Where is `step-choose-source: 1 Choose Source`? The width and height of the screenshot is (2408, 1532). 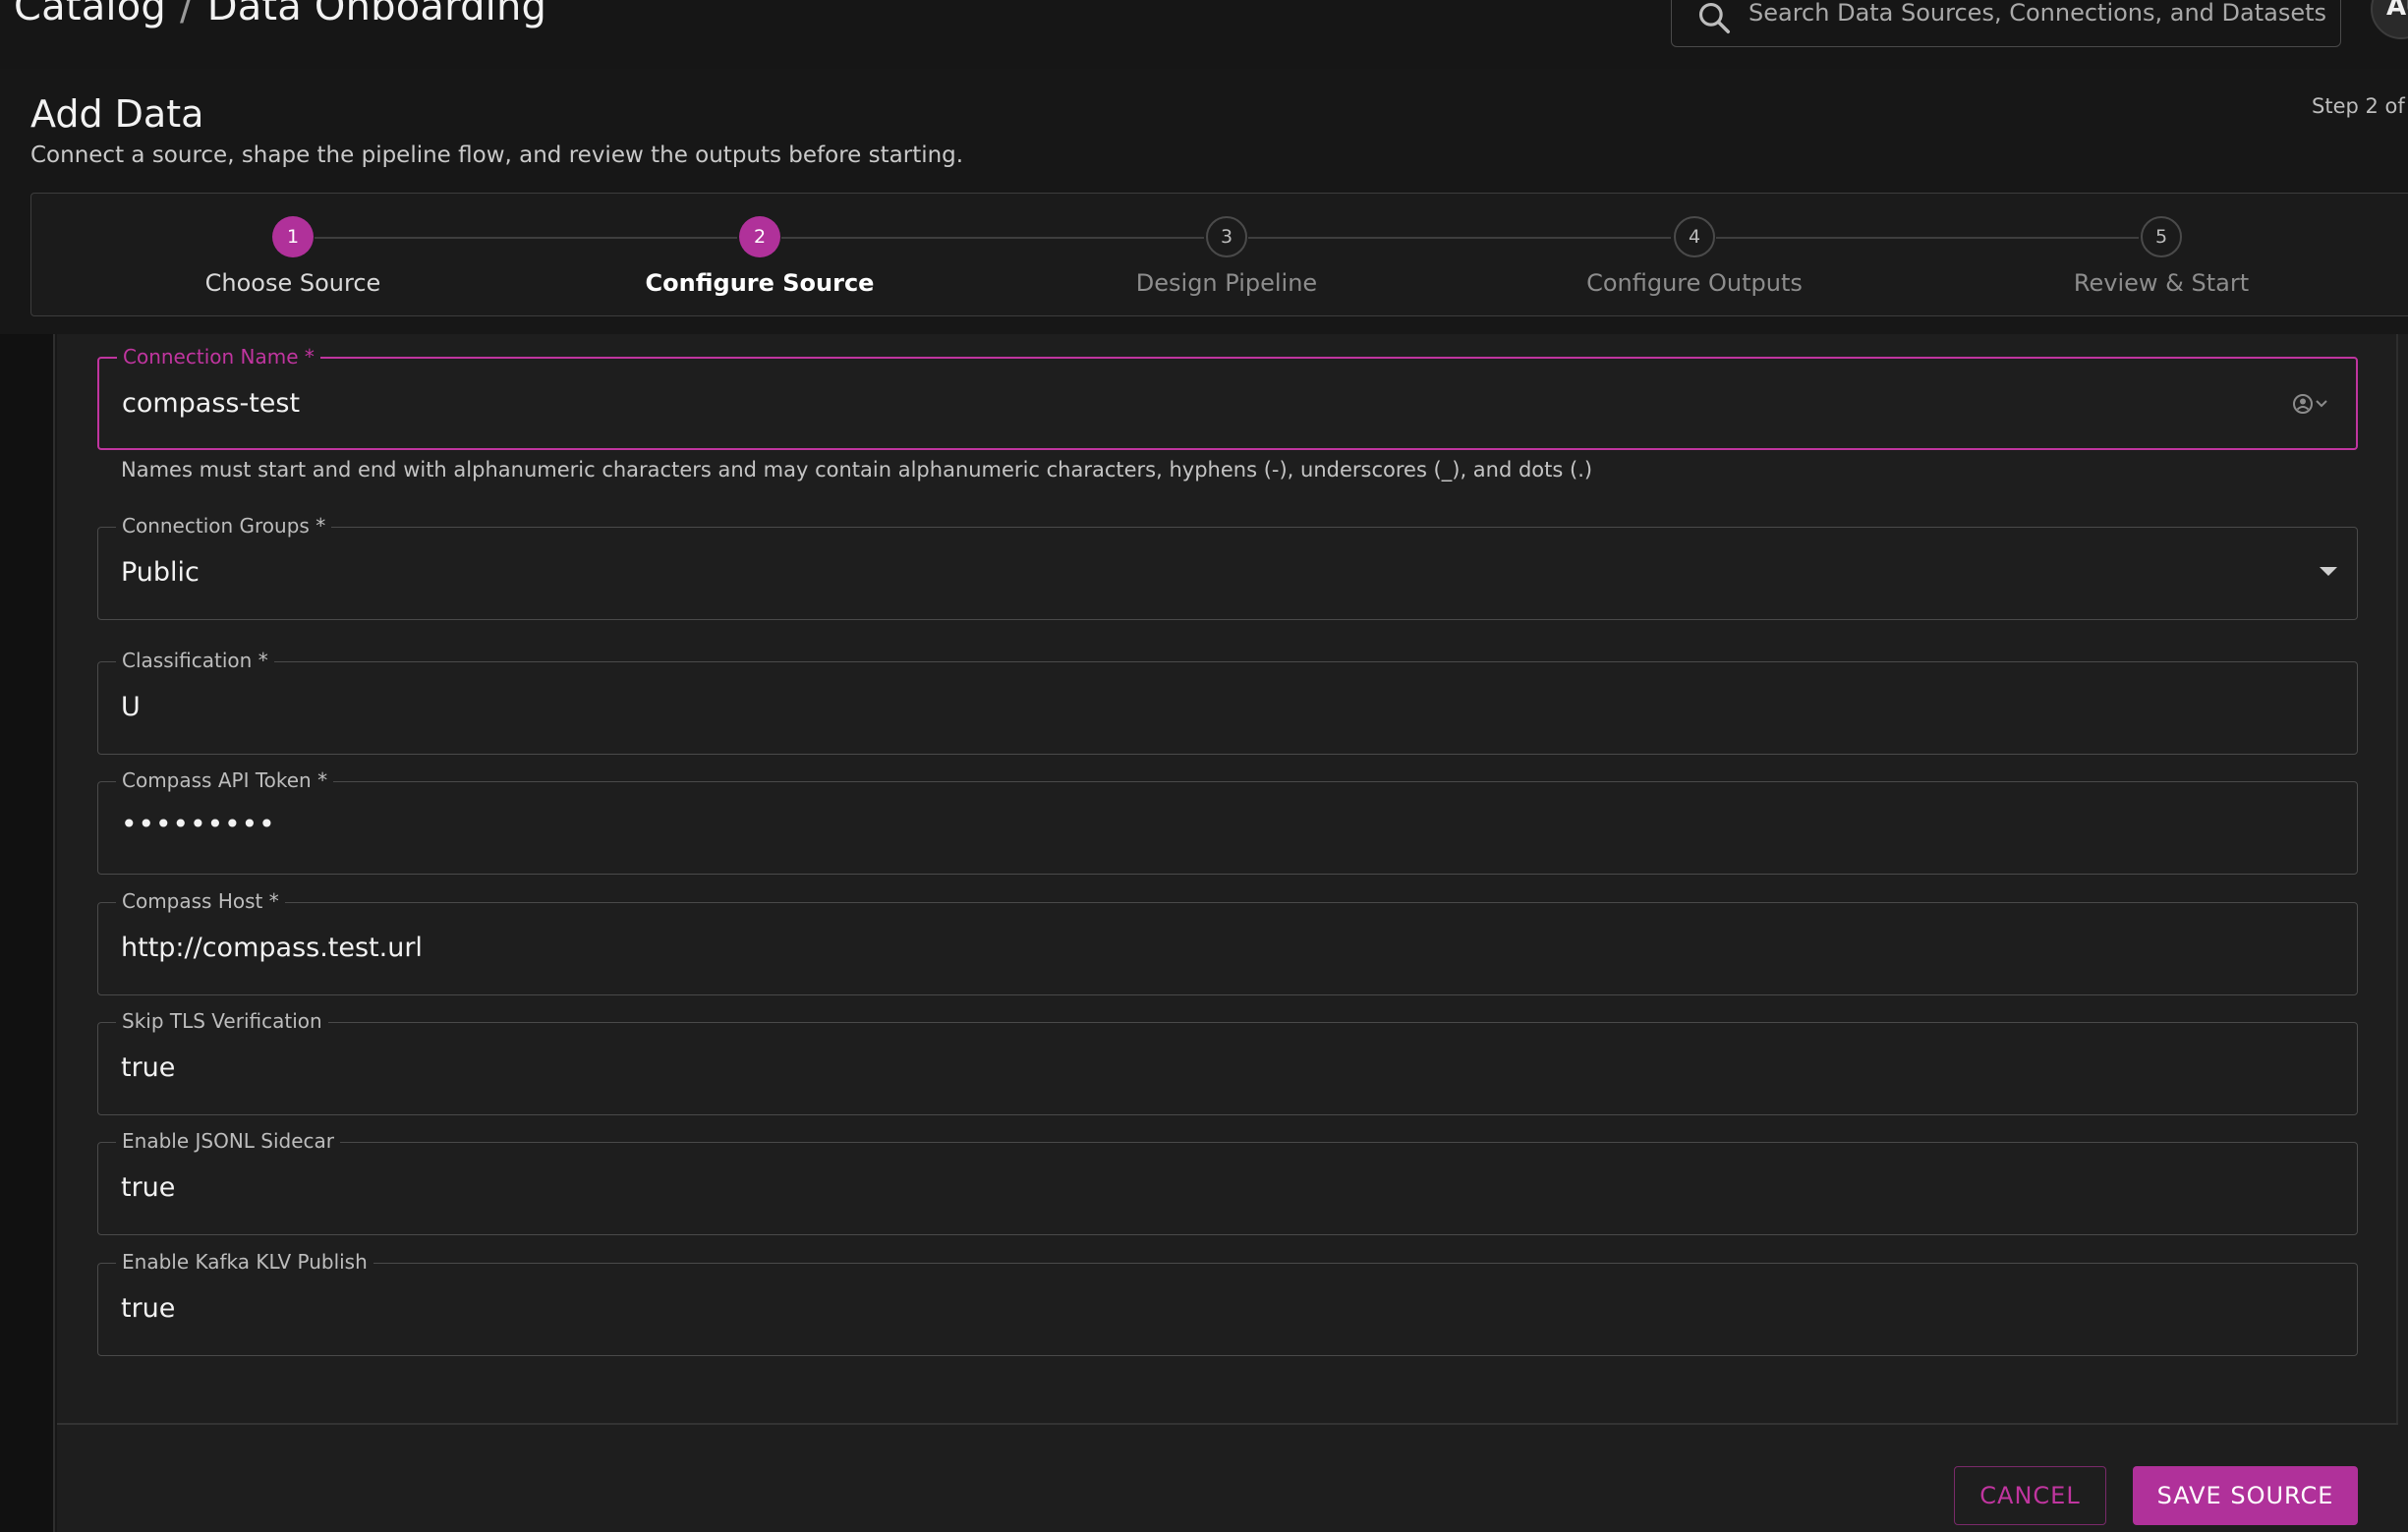 step-choose-source: 1 Choose Source is located at coordinates (293, 257).